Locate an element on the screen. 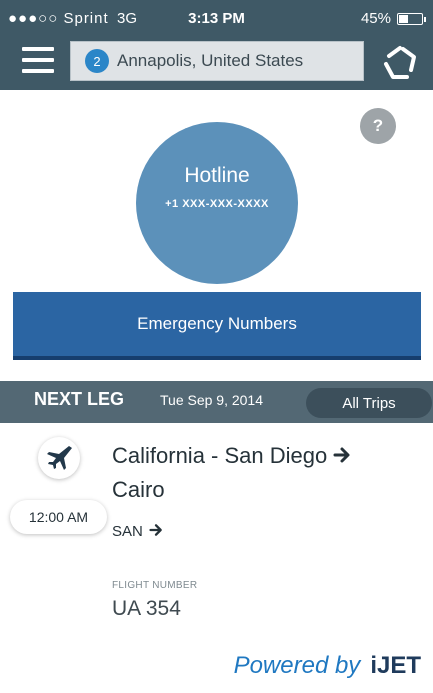 The width and height of the screenshot is (433, 693). origin-code: SAN is located at coordinates (137, 532).